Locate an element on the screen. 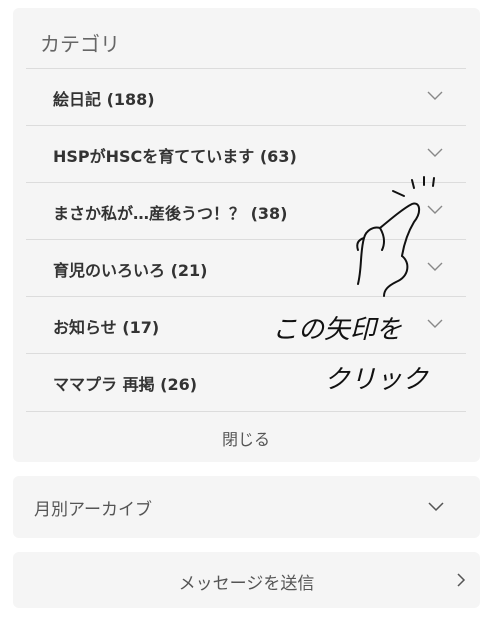 This screenshot has height=624, width=480. category-label: 育児のいろいろ (21) is located at coordinates (130, 269).